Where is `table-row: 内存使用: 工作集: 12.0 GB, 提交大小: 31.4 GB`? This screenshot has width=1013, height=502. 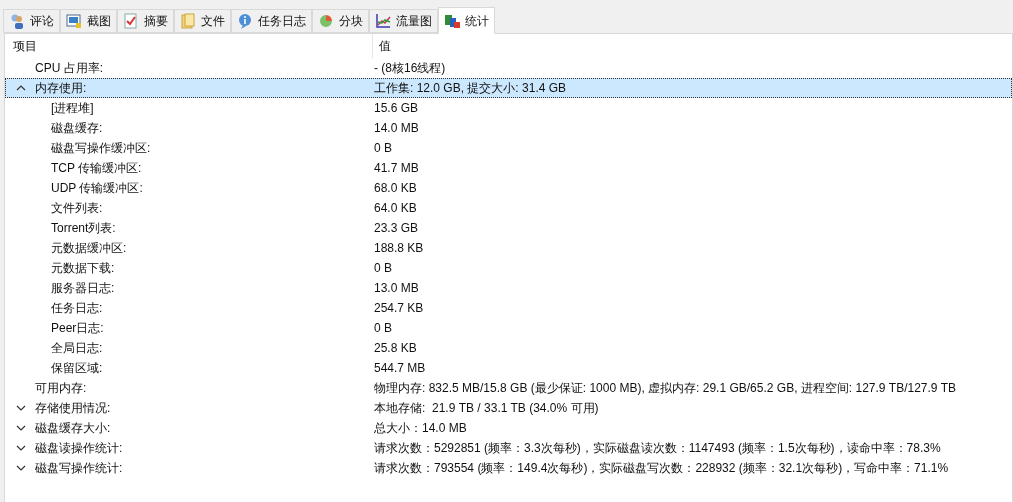 table-row: 内存使用: 工作集: 12.0 GB, 提交大小: 31.4 GB is located at coordinates (508, 88).